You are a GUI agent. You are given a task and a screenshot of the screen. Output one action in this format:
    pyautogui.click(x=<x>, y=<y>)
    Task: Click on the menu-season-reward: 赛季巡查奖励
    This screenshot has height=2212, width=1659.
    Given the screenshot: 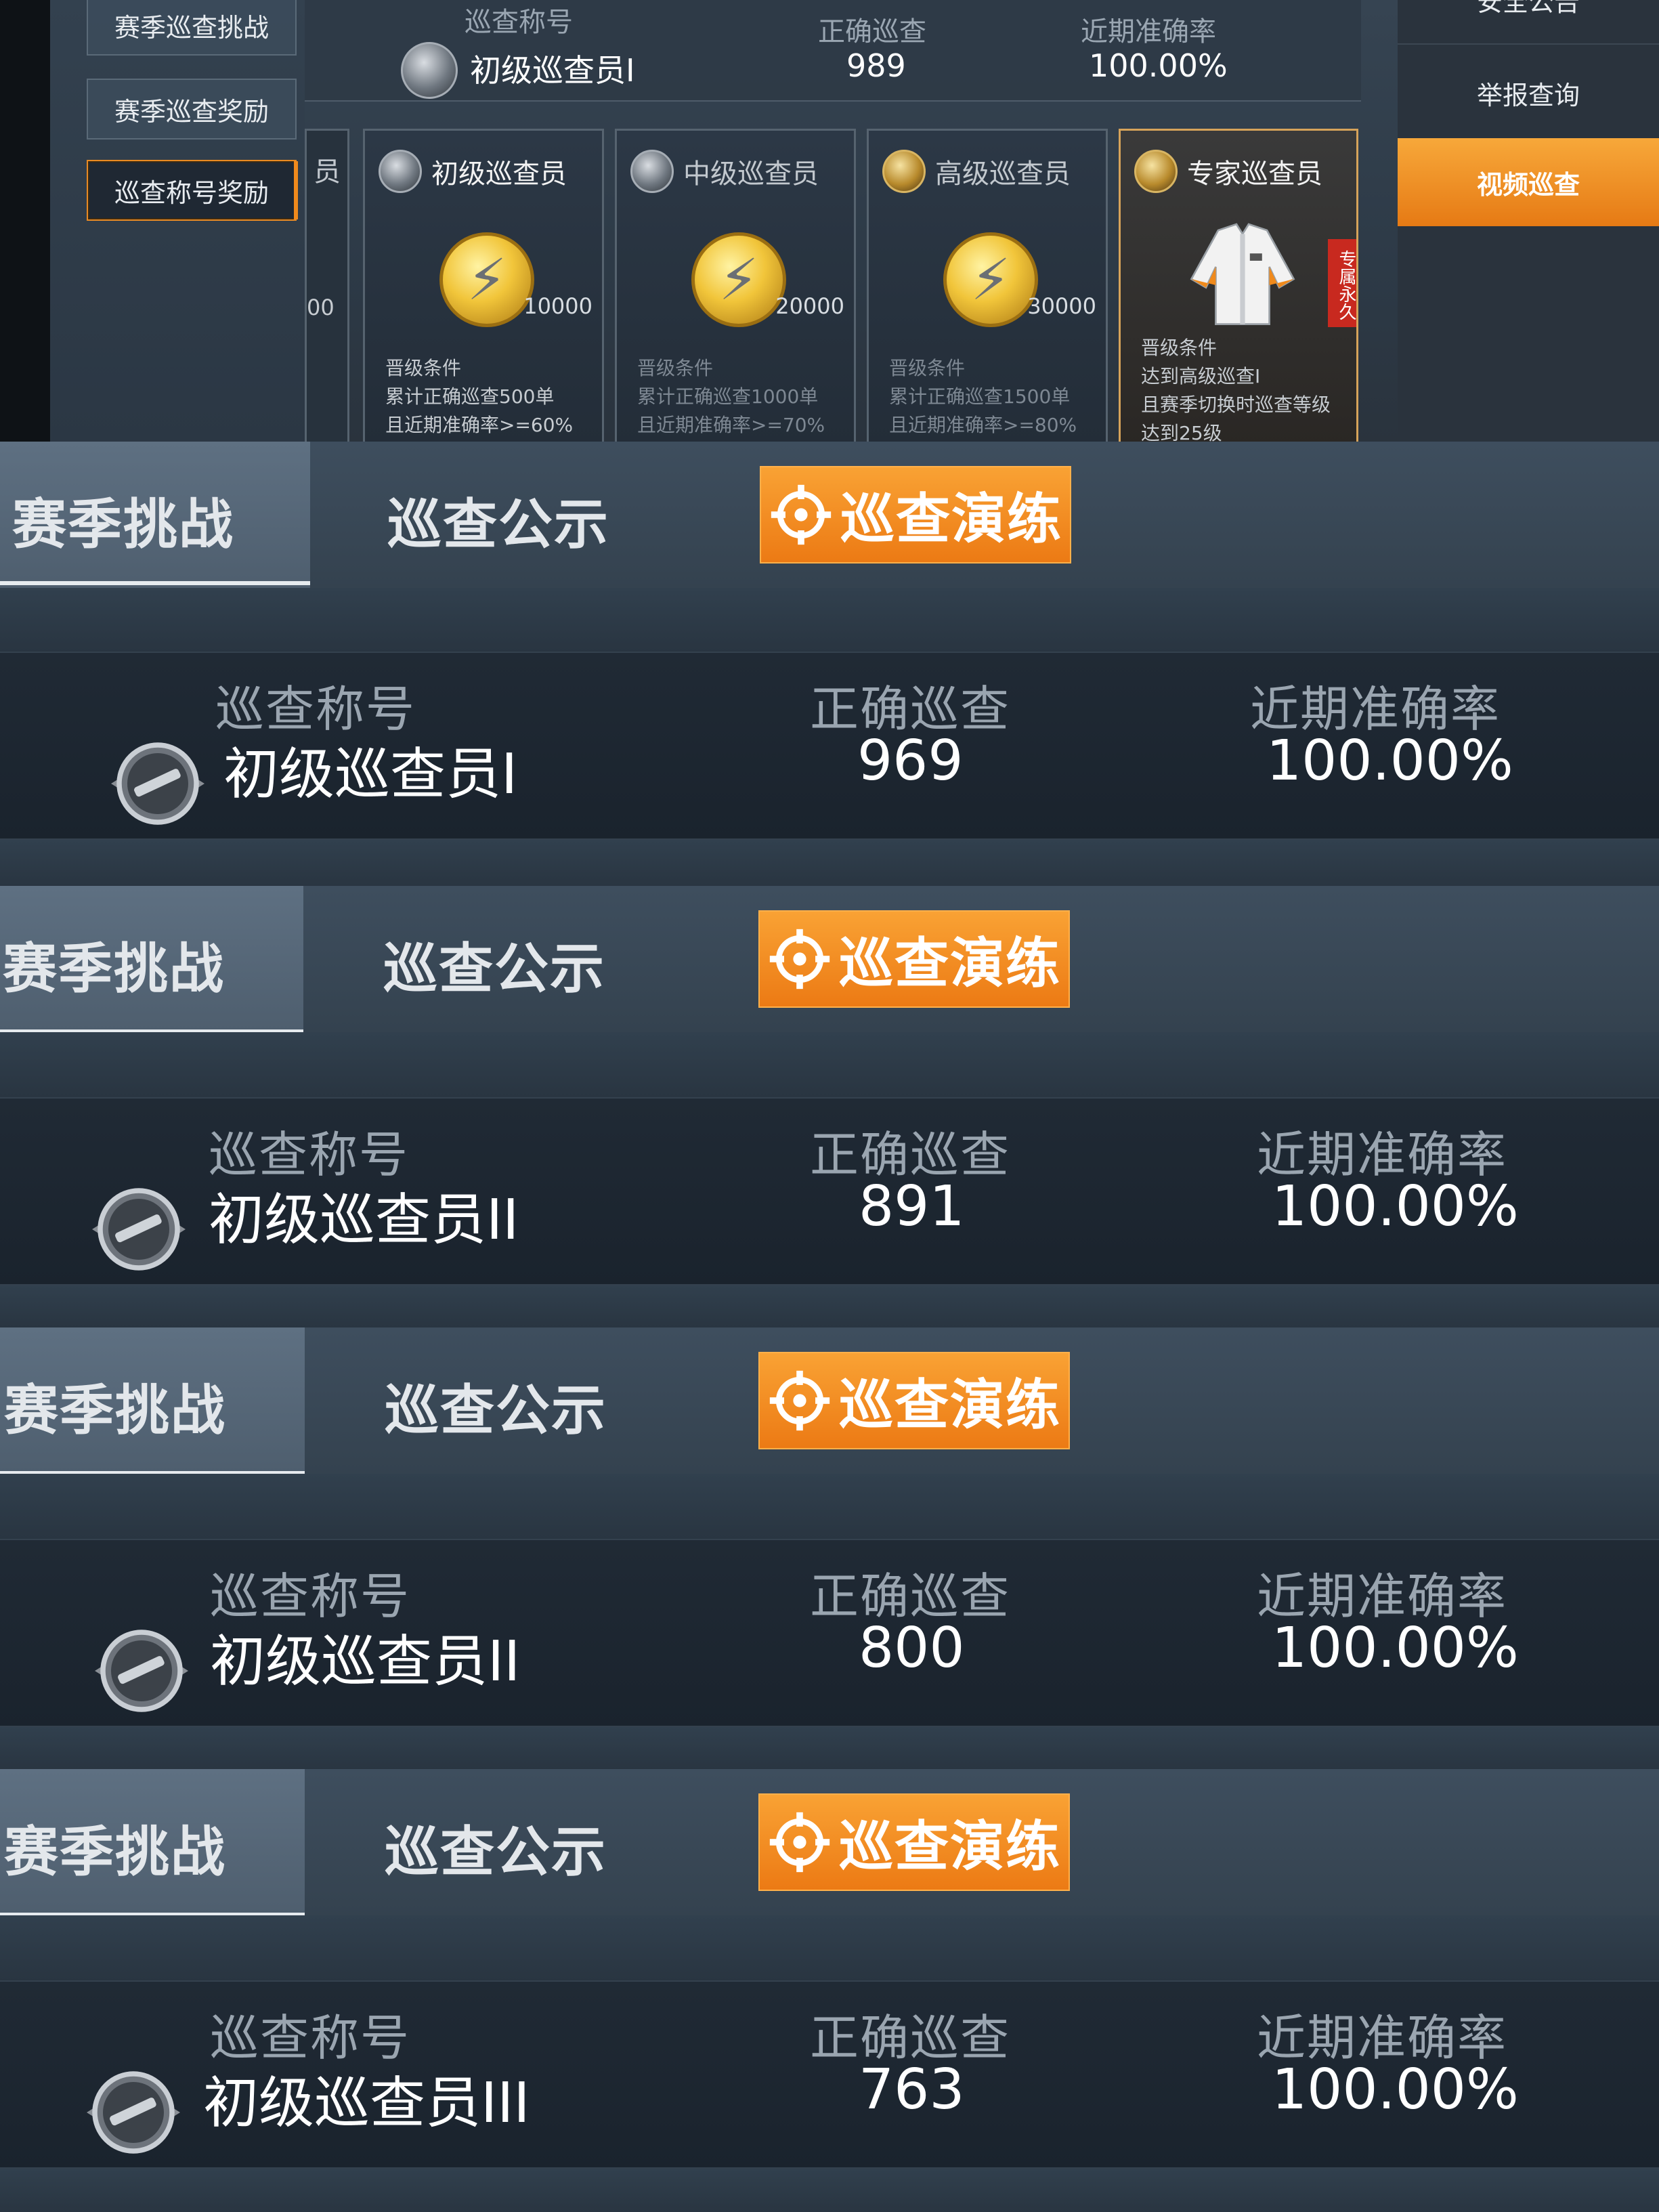 What is the action you would take?
    pyautogui.click(x=192, y=109)
    